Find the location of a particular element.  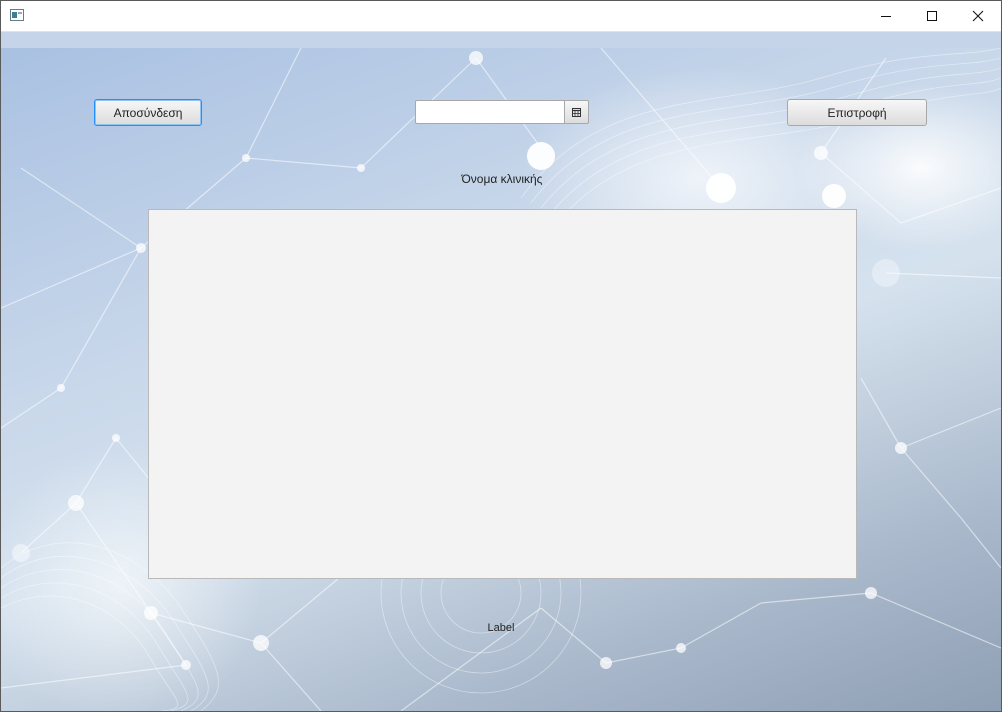

maximize-button is located at coordinates (932, 16).